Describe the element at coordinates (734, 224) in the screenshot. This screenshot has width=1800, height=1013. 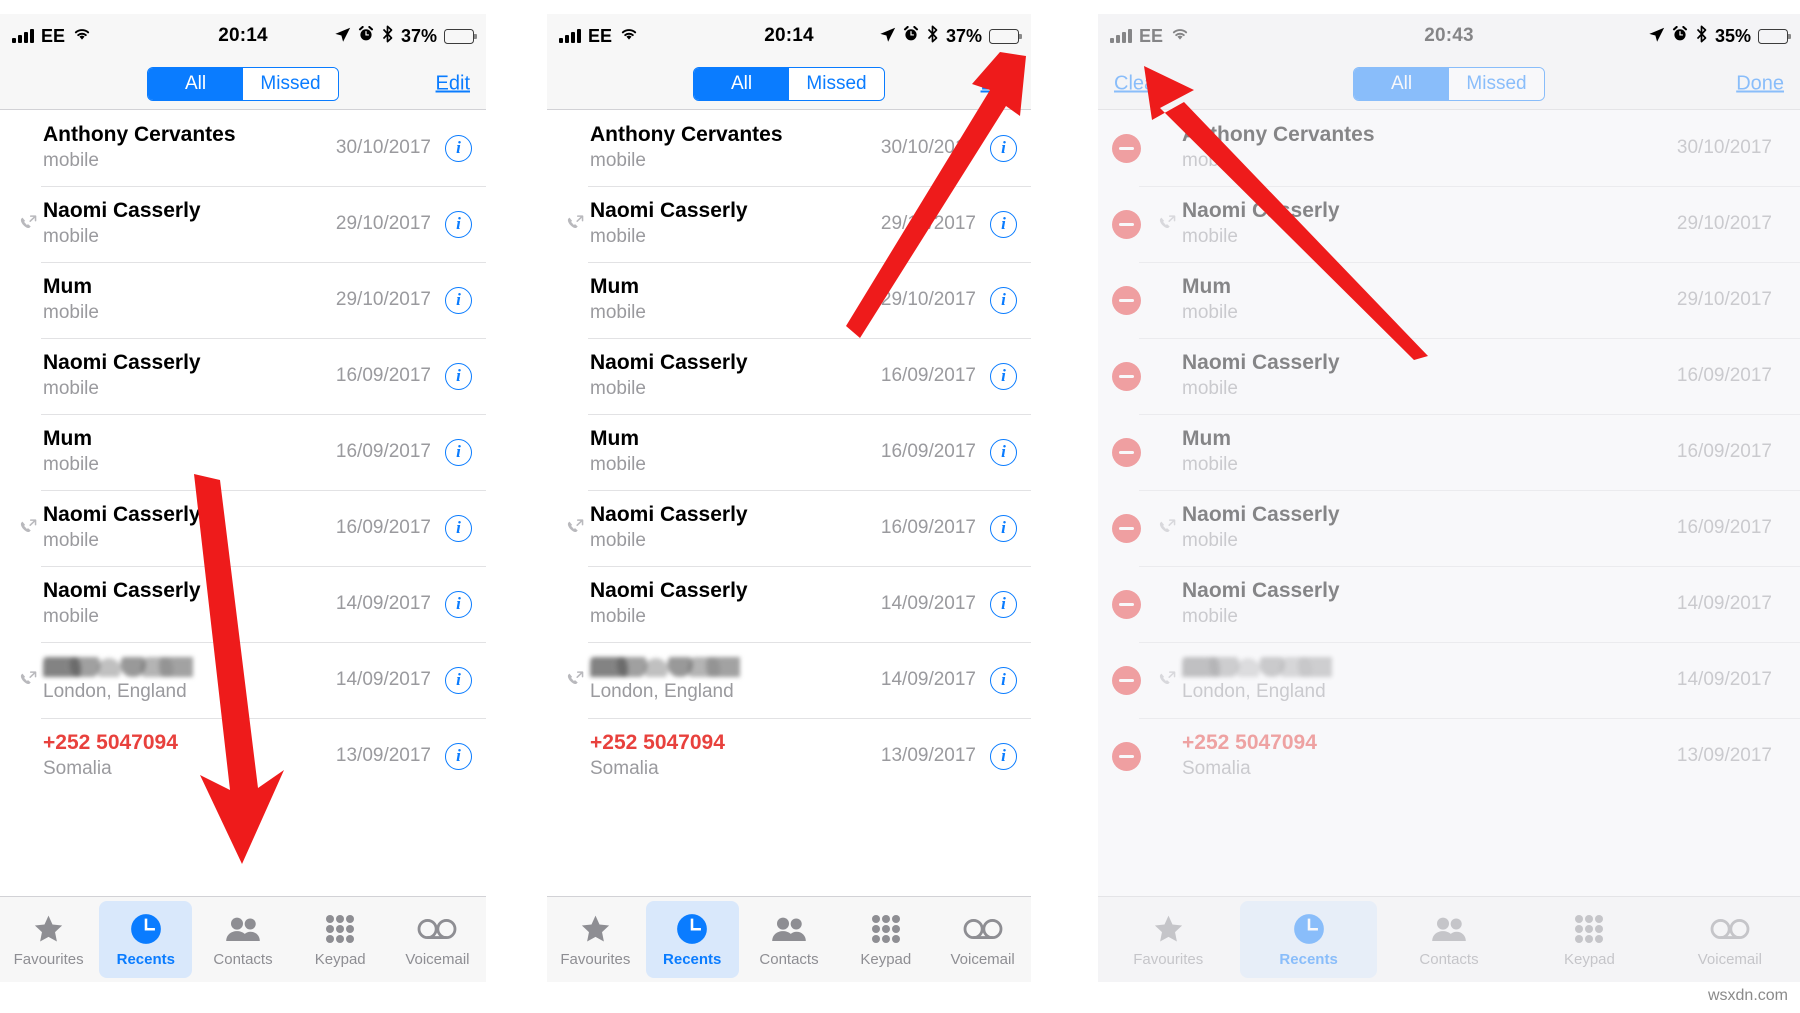
I see `call-row-text: Naomi Casserly mobile` at that location.